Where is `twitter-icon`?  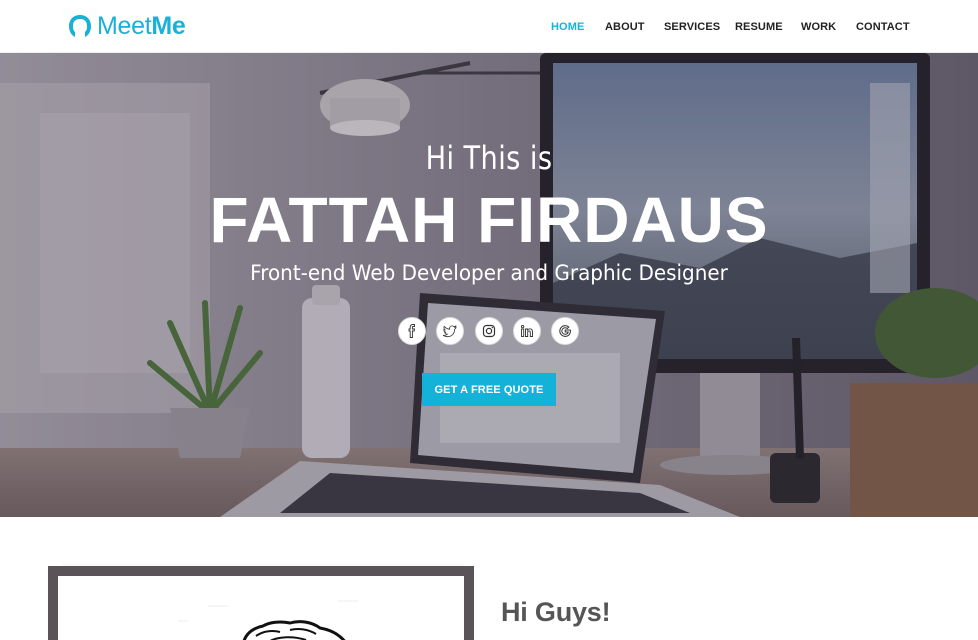
twitter-icon is located at coordinates (450, 331).